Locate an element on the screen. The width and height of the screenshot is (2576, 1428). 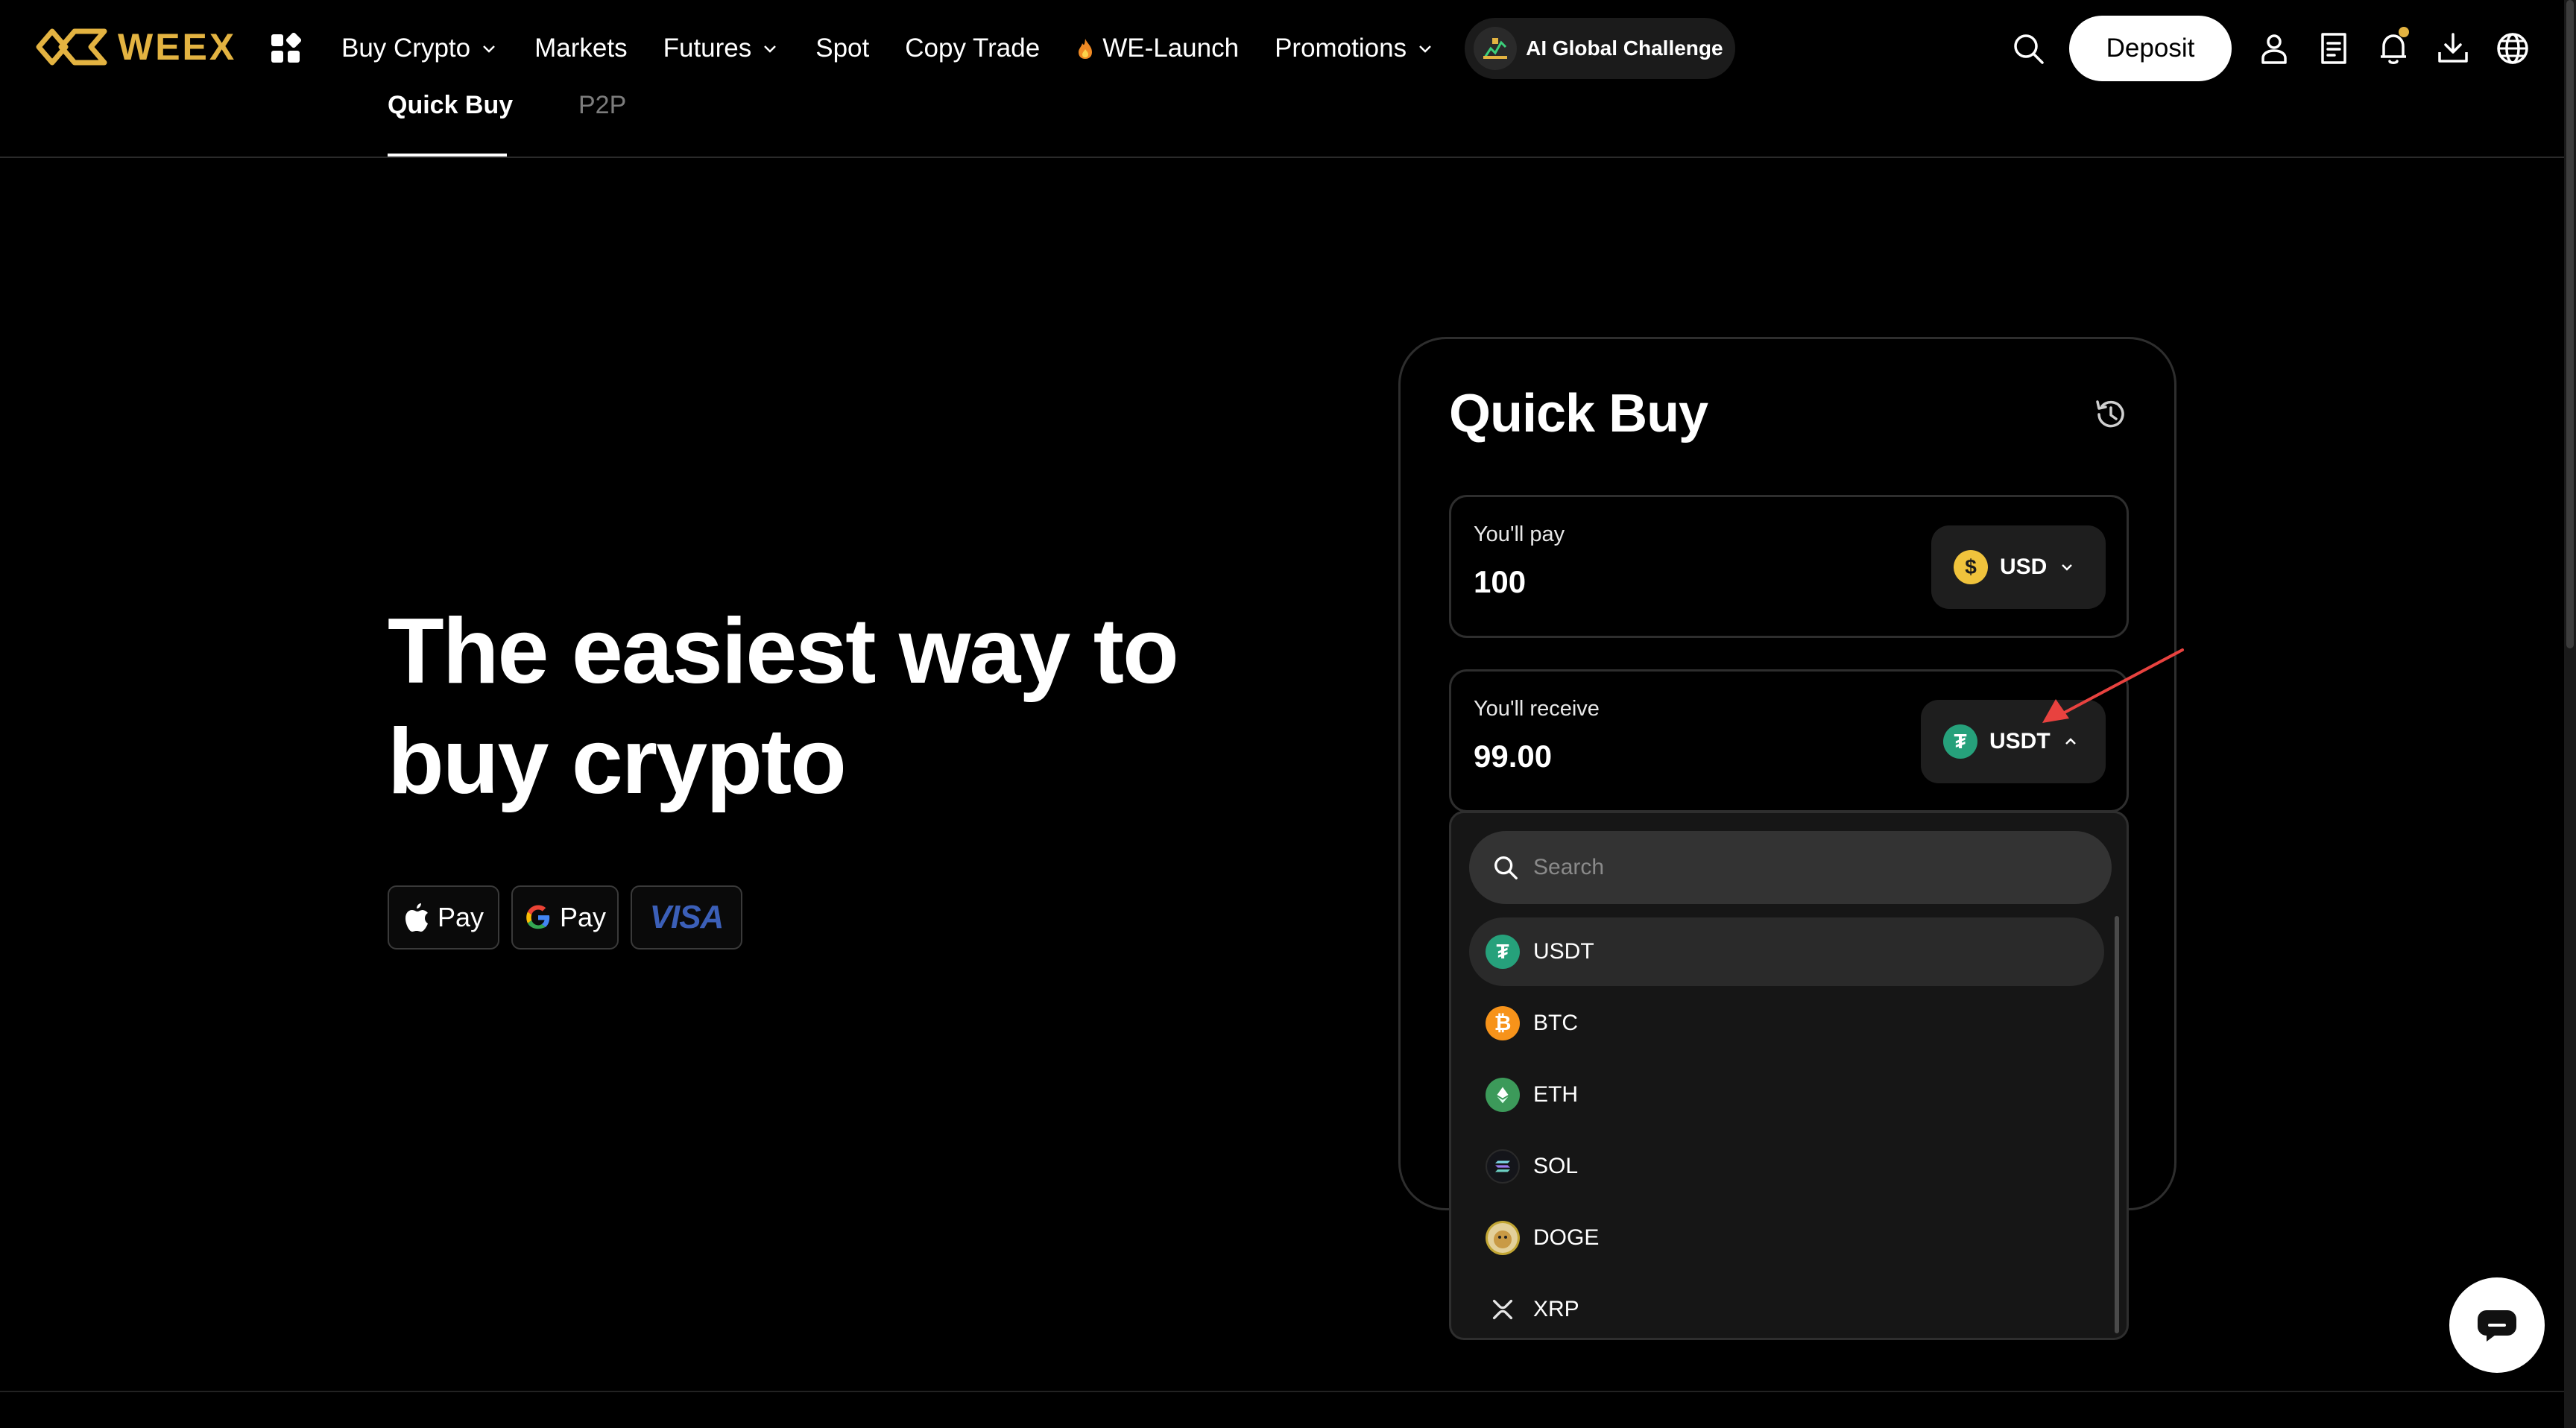
currency-dropdown: ₮ USDT ₿ BTC ETH SOL is located at coordinates (1789, 1075).